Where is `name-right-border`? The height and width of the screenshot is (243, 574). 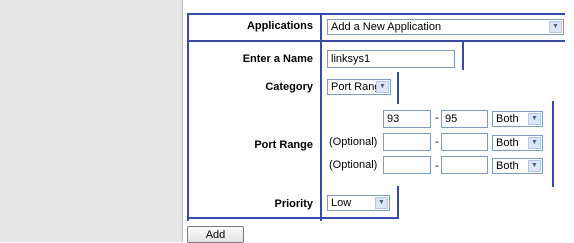 name-right-border is located at coordinates (463, 55).